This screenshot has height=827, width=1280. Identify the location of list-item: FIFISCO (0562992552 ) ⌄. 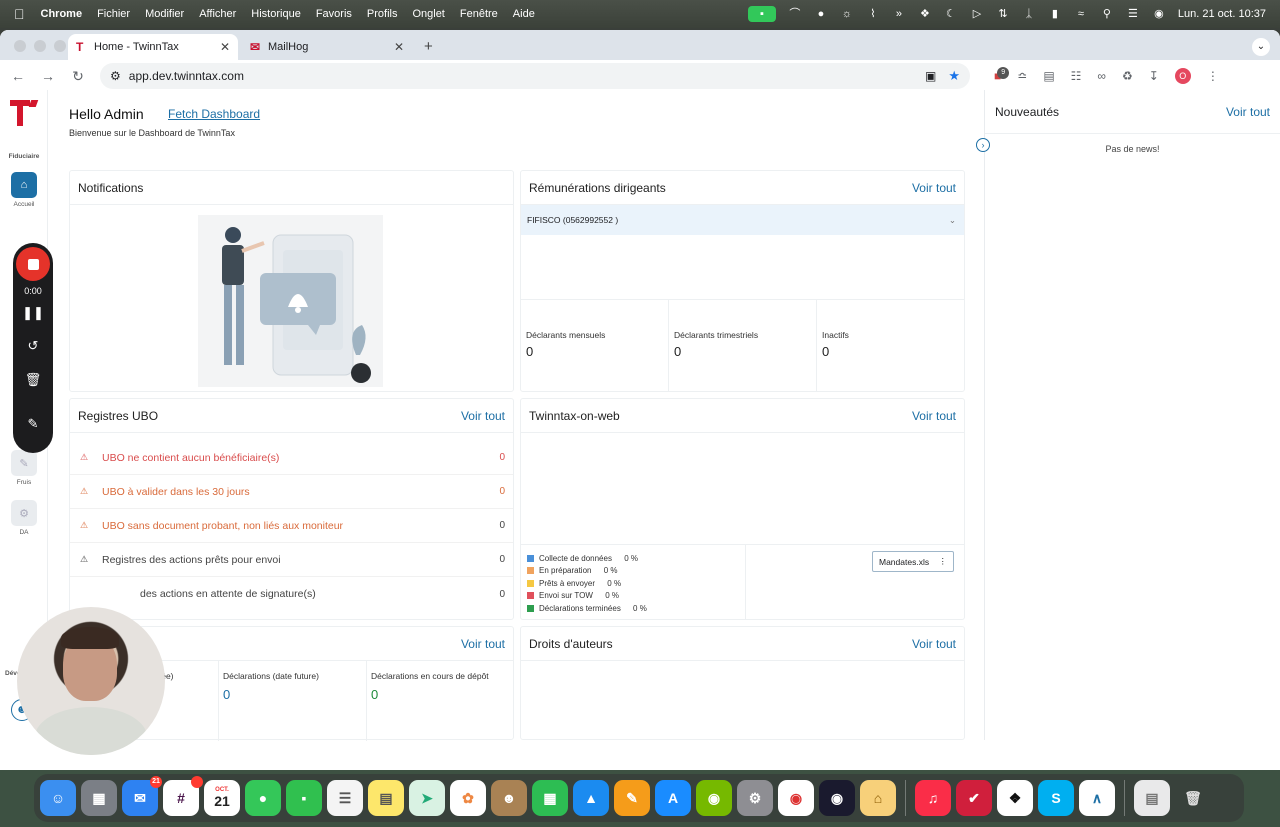
(742, 220).